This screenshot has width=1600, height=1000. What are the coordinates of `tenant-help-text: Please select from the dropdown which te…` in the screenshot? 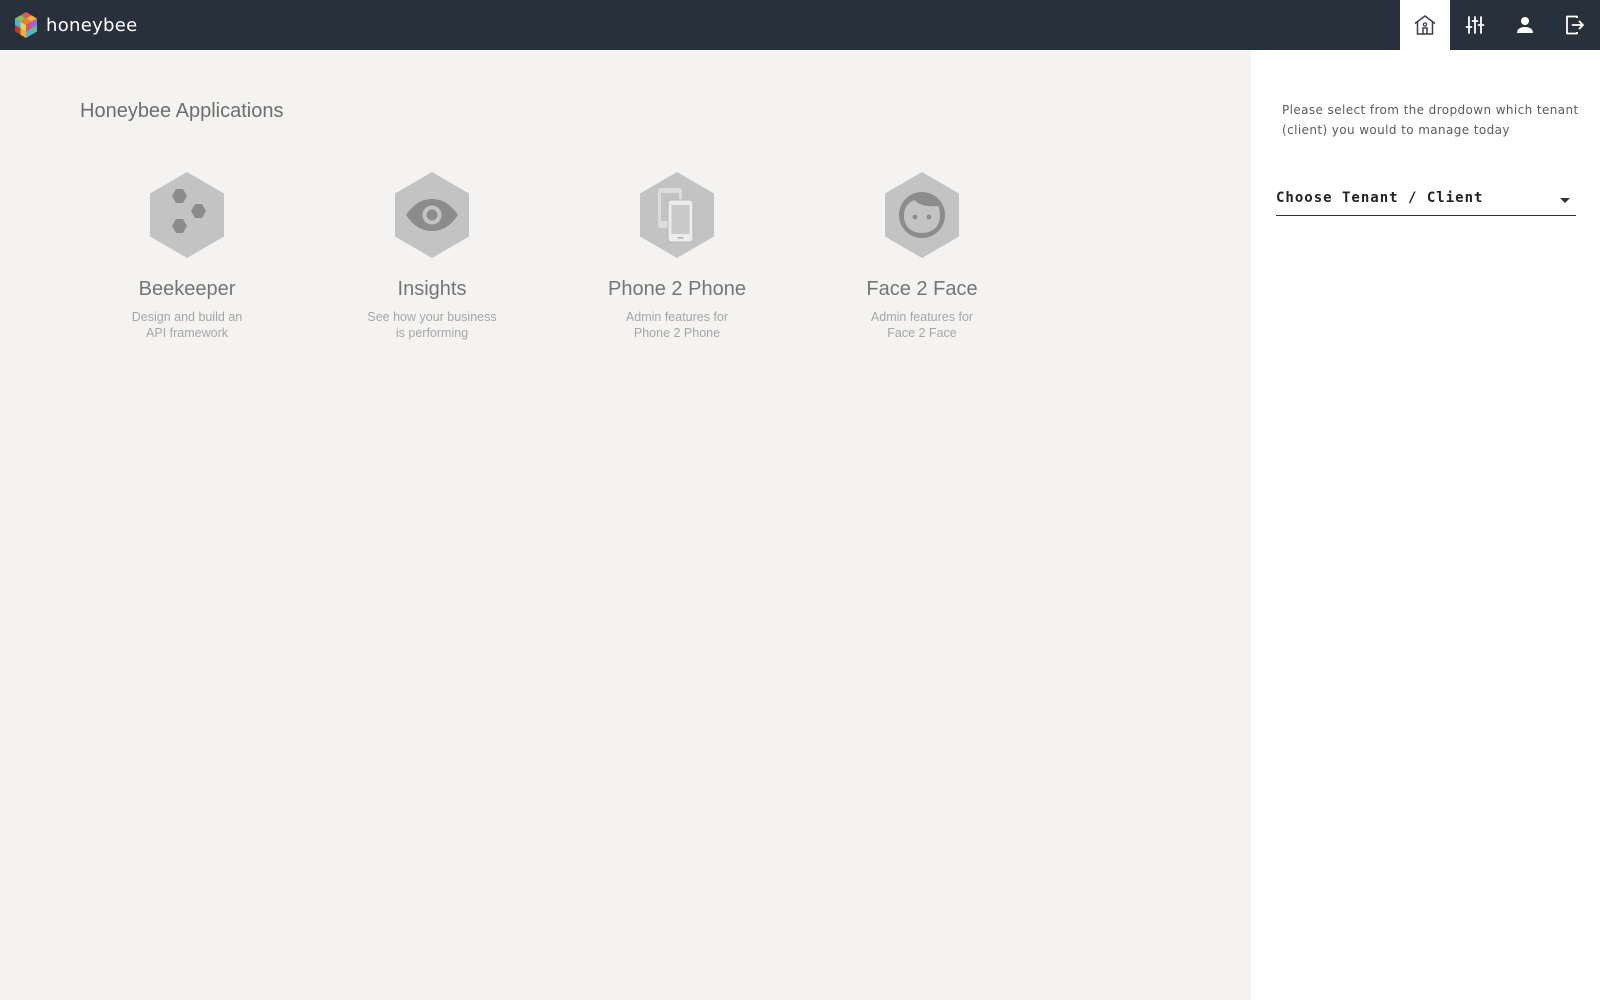 It's located at (1430, 120).